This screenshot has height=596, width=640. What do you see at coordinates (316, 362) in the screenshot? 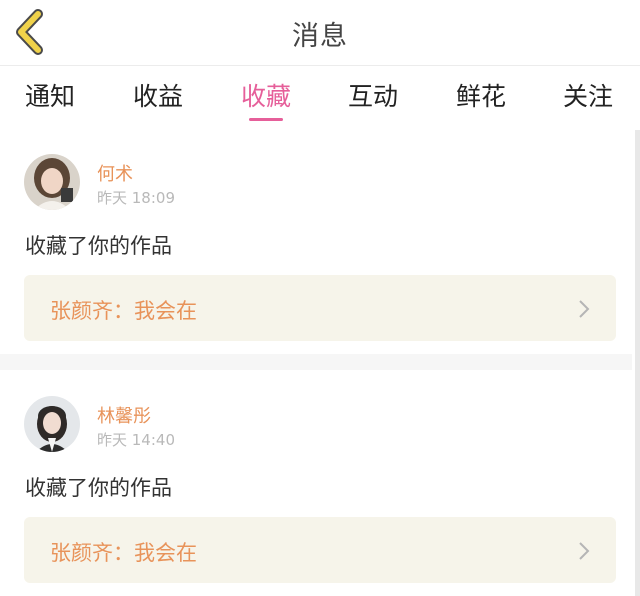
I see `divider` at bounding box center [316, 362].